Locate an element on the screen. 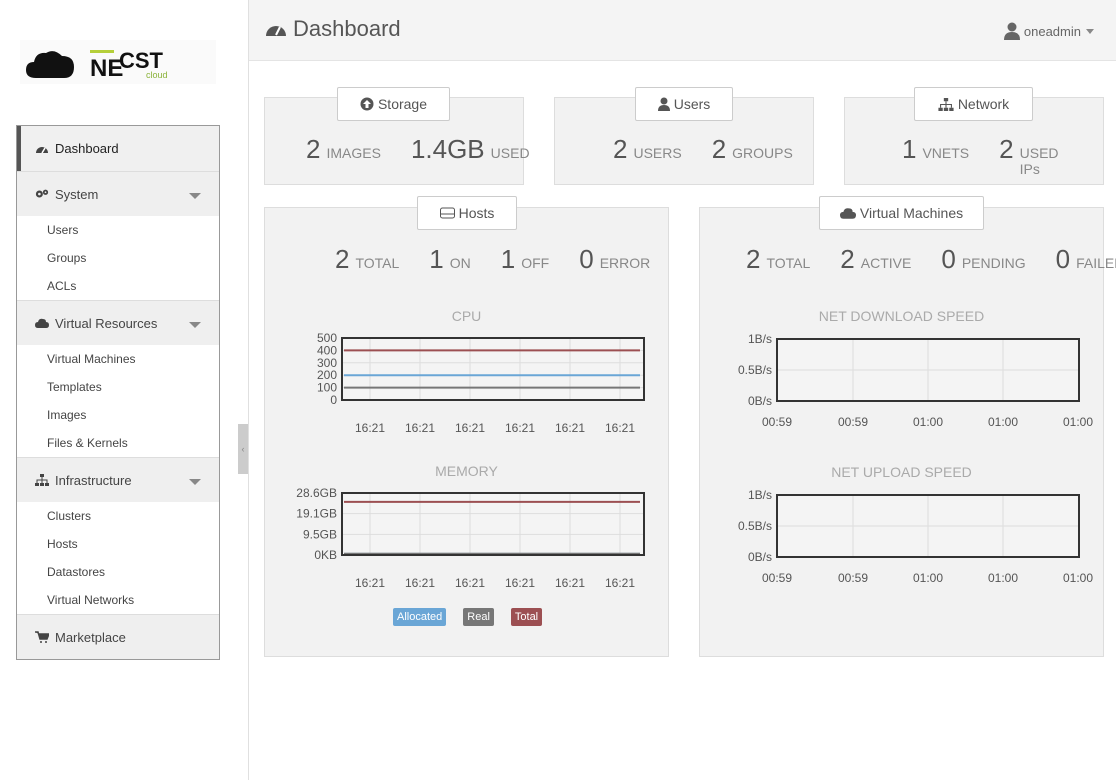 The width and height of the screenshot is (1116, 780). y-tick-label: 0KB is located at coordinates (325, 555).